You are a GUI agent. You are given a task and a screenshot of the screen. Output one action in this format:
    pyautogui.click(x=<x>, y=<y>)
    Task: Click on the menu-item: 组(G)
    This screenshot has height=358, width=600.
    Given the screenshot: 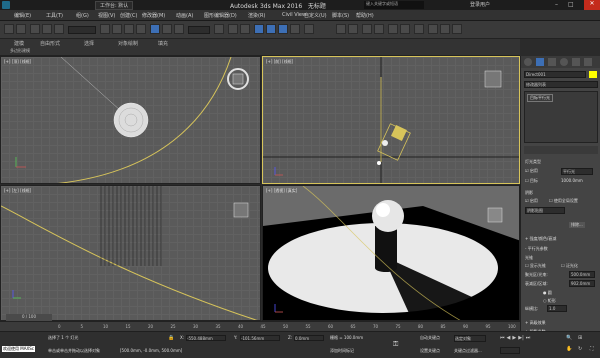 What is the action you would take?
    pyautogui.click(x=82, y=15)
    